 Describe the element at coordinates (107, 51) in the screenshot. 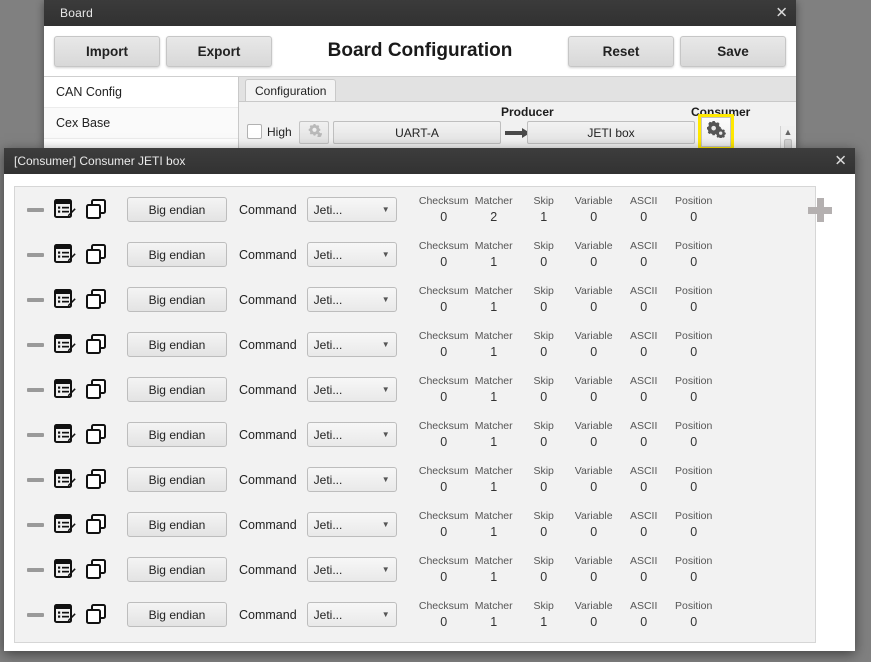

I see `import-button: Import` at that location.